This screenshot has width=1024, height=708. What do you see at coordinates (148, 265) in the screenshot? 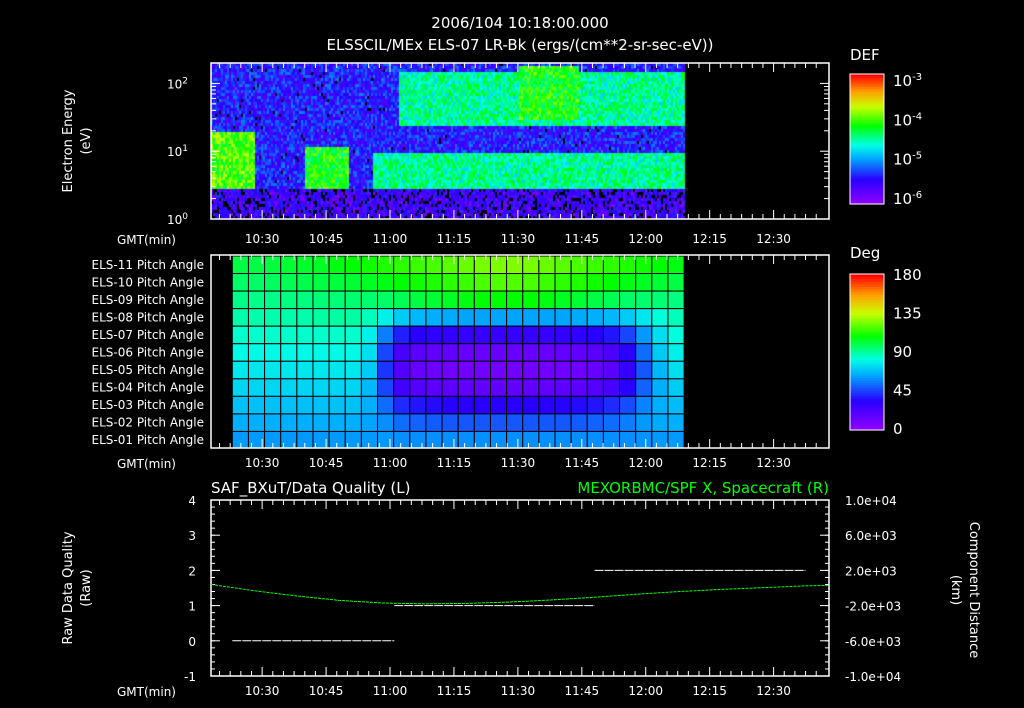
I see `row-label-els-11: ELS-11 Pitch Angle` at bounding box center [148, 265].